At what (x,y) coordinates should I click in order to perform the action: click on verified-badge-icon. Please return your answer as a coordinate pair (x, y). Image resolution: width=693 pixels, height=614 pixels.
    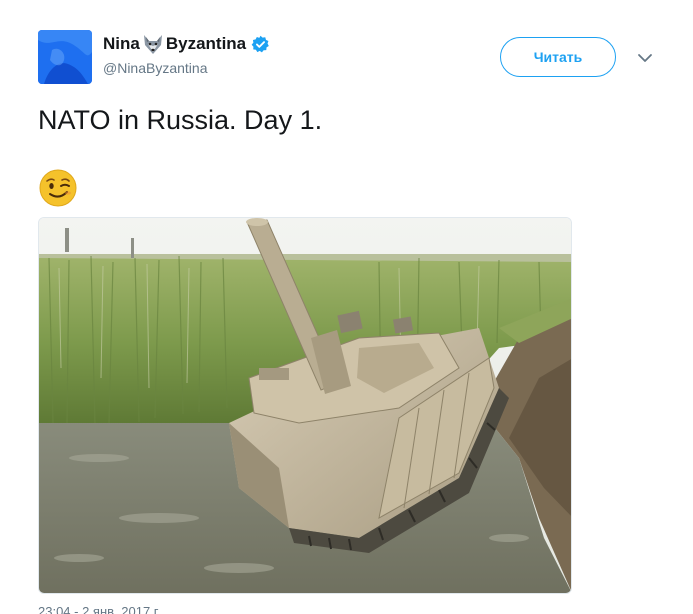
    Looking at the image, I should click on (260, 44).